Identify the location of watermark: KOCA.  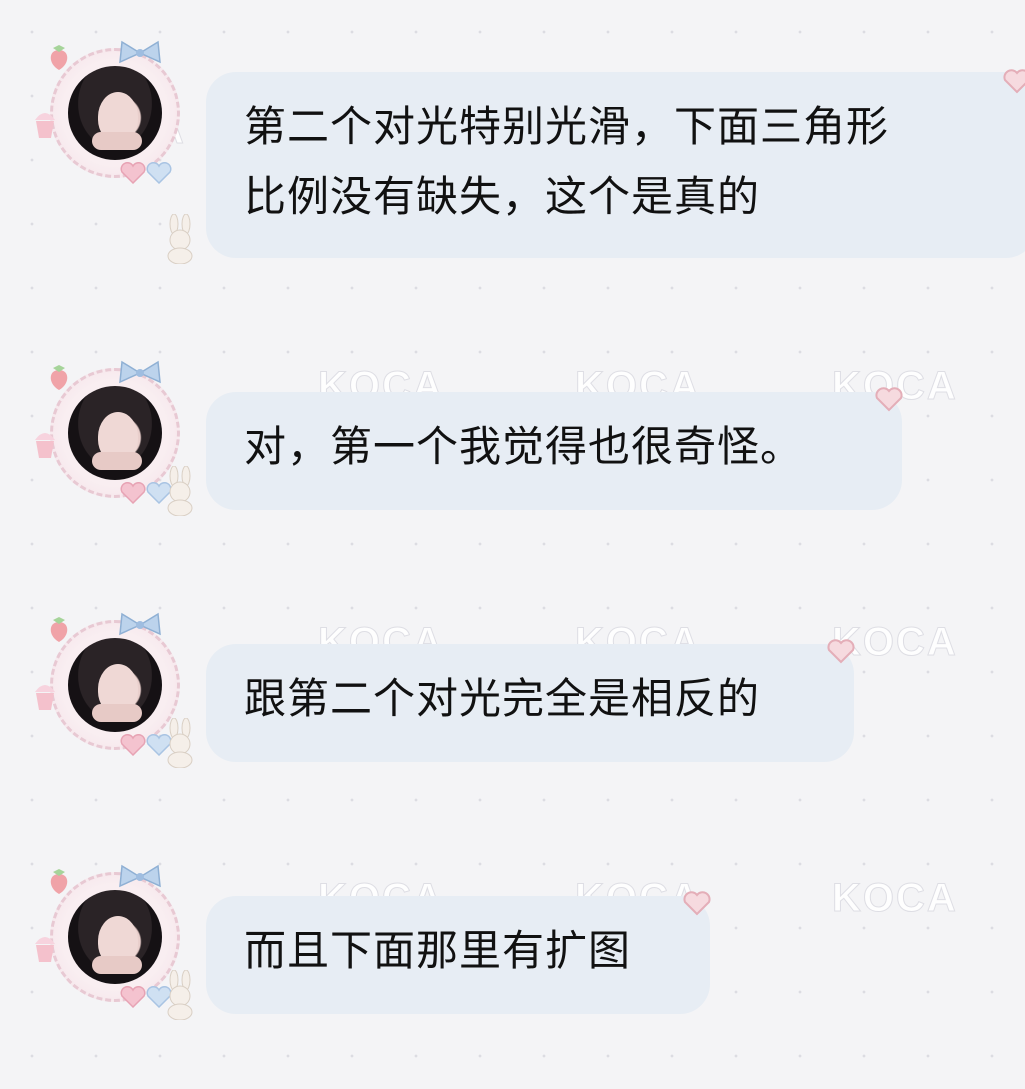
(895, 898).